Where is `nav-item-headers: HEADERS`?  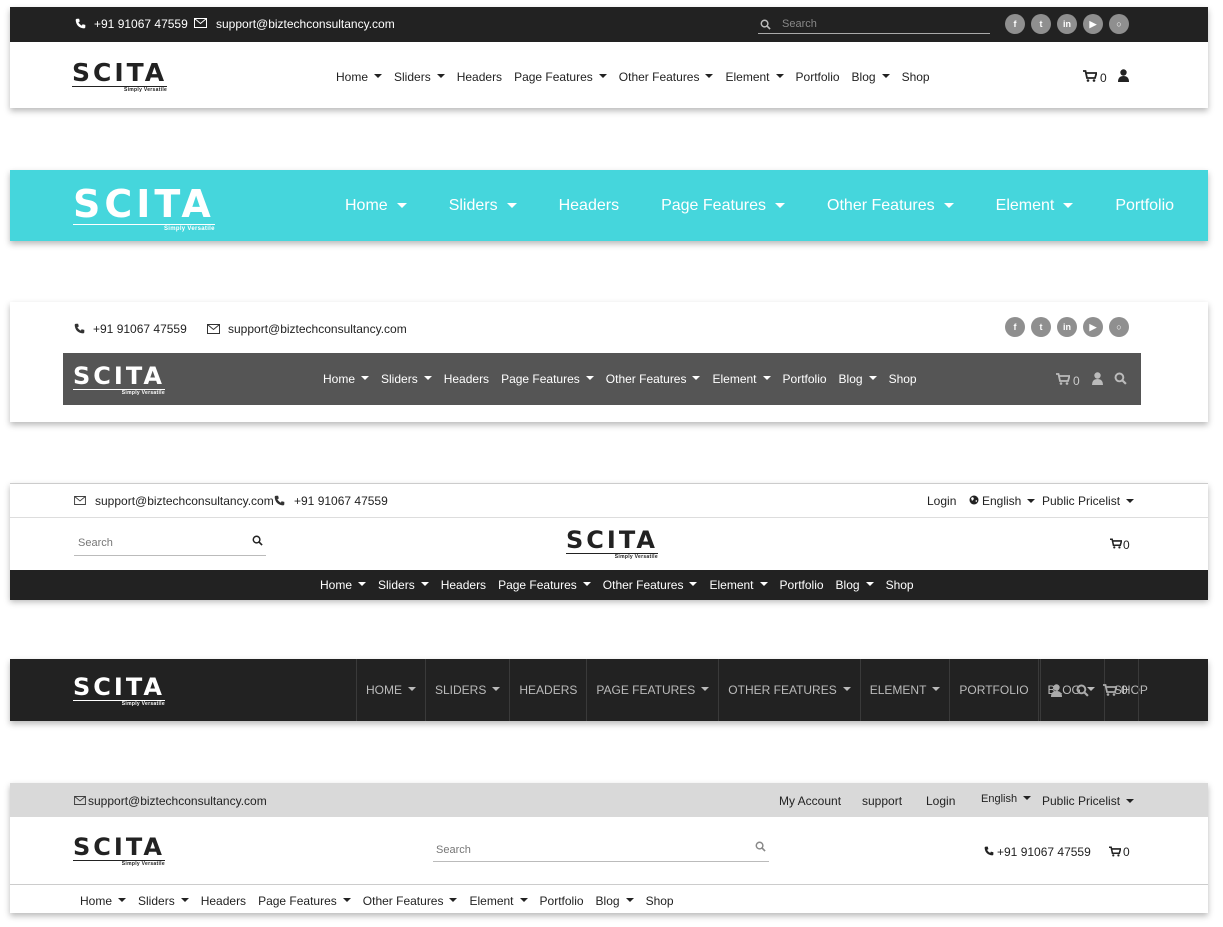
nav-item-headers: HEADERS is located at coordinates (547, 690).